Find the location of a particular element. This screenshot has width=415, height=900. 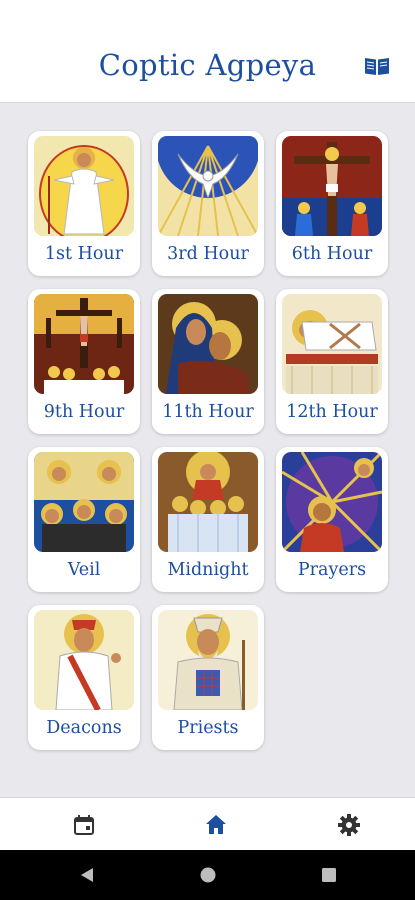

burial-icon is located at coordinates (332, 344).